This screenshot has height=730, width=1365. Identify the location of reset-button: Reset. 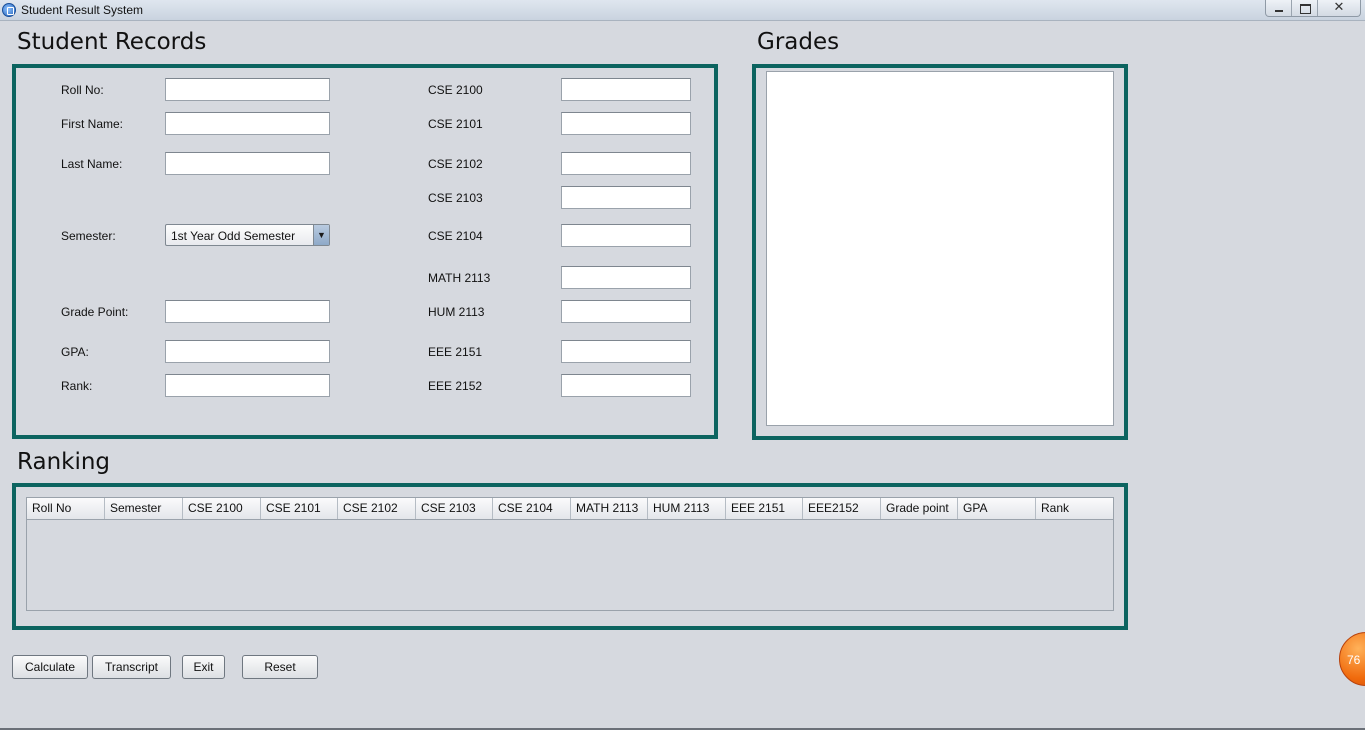
(280, 667).